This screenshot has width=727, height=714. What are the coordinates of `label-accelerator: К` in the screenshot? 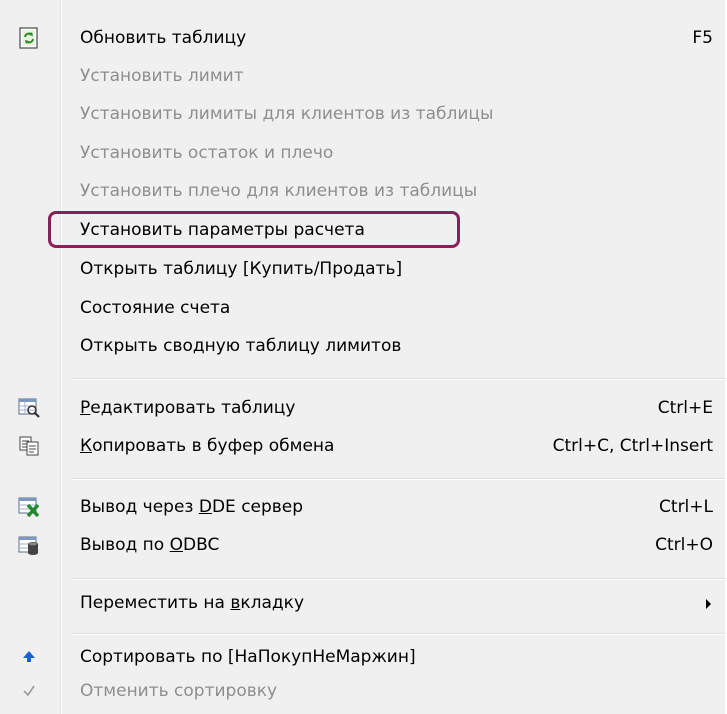 It's located at (86, 446).